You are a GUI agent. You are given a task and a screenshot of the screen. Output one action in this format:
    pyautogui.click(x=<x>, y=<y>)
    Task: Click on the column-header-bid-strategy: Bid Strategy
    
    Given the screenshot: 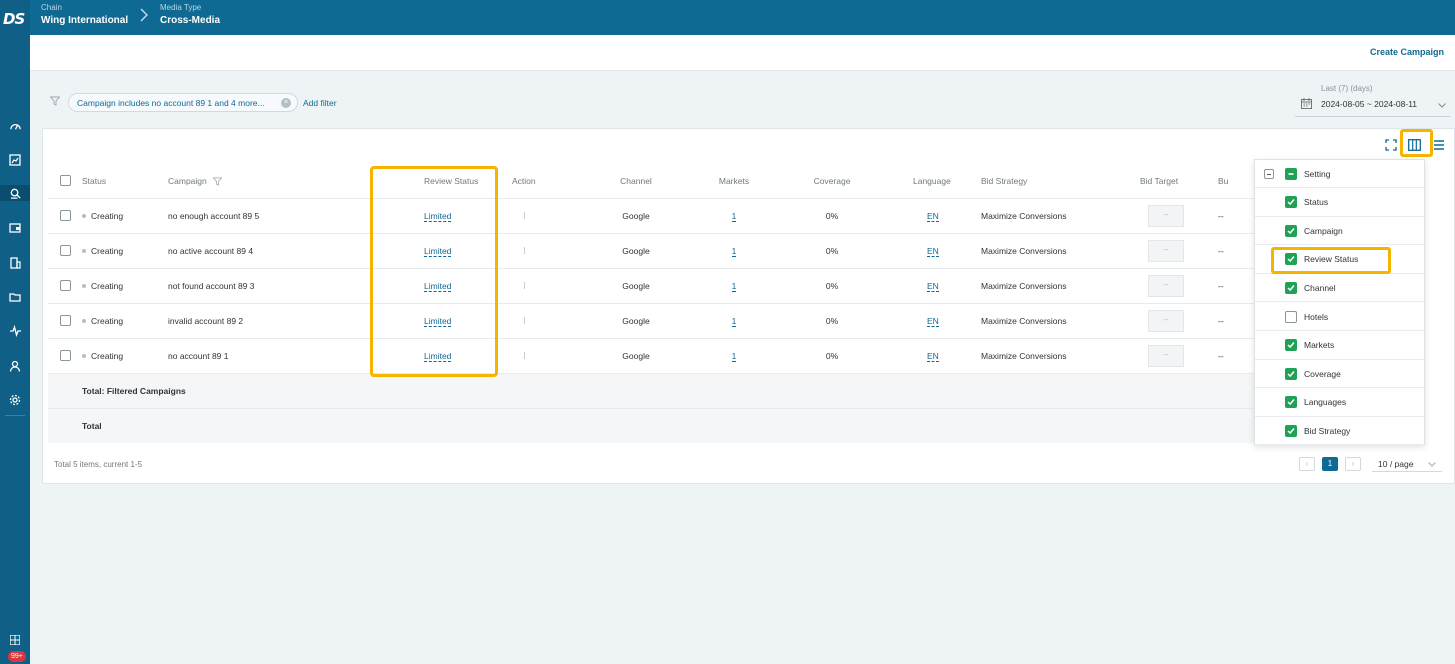 What is the action you would take?
    pyautogui.click(x=1059, y=181)
    